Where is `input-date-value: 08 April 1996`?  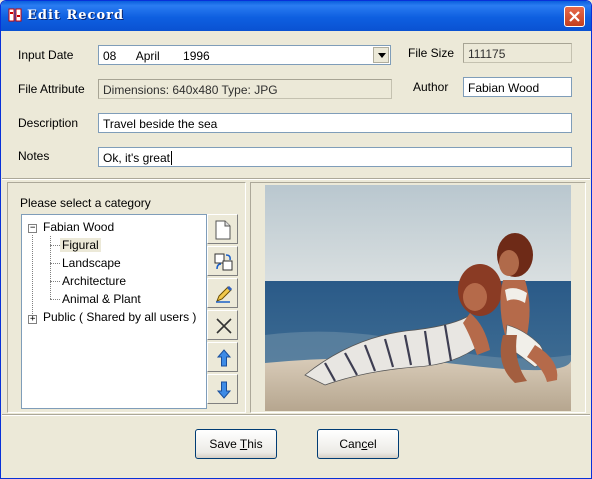
input-date-value: 08 April 1996 is located at coordinates (156, 56).